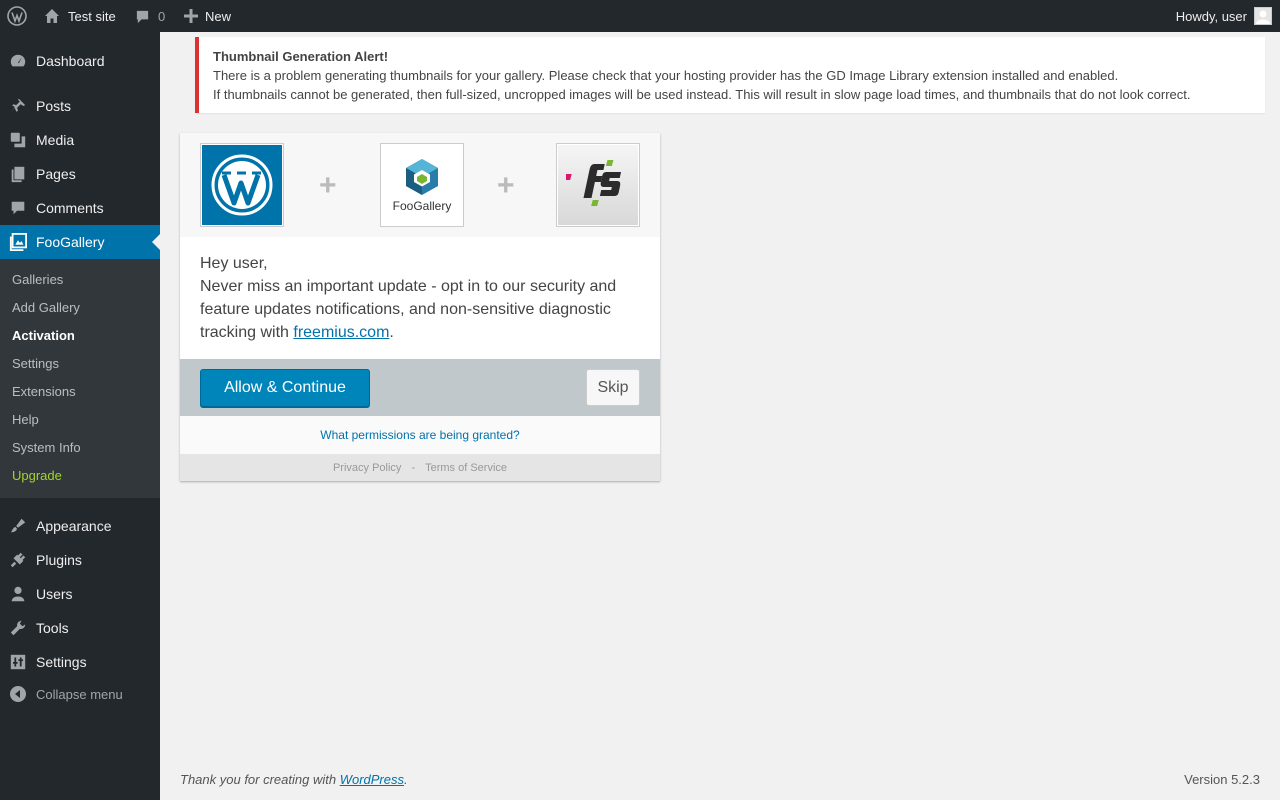  Describe the element at coordinates (420, 467) in the screenshot. I see `terms-bar: Privacy Policy - Terms of Service` at that location.